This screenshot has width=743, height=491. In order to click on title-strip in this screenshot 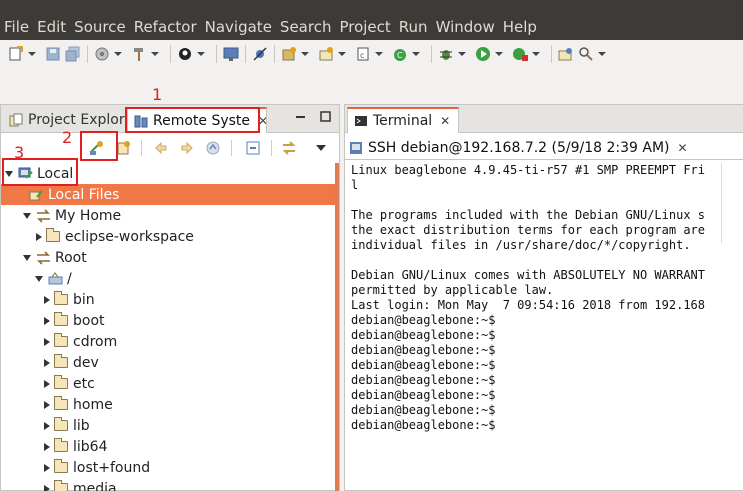, I will do `click(371, 7)`.